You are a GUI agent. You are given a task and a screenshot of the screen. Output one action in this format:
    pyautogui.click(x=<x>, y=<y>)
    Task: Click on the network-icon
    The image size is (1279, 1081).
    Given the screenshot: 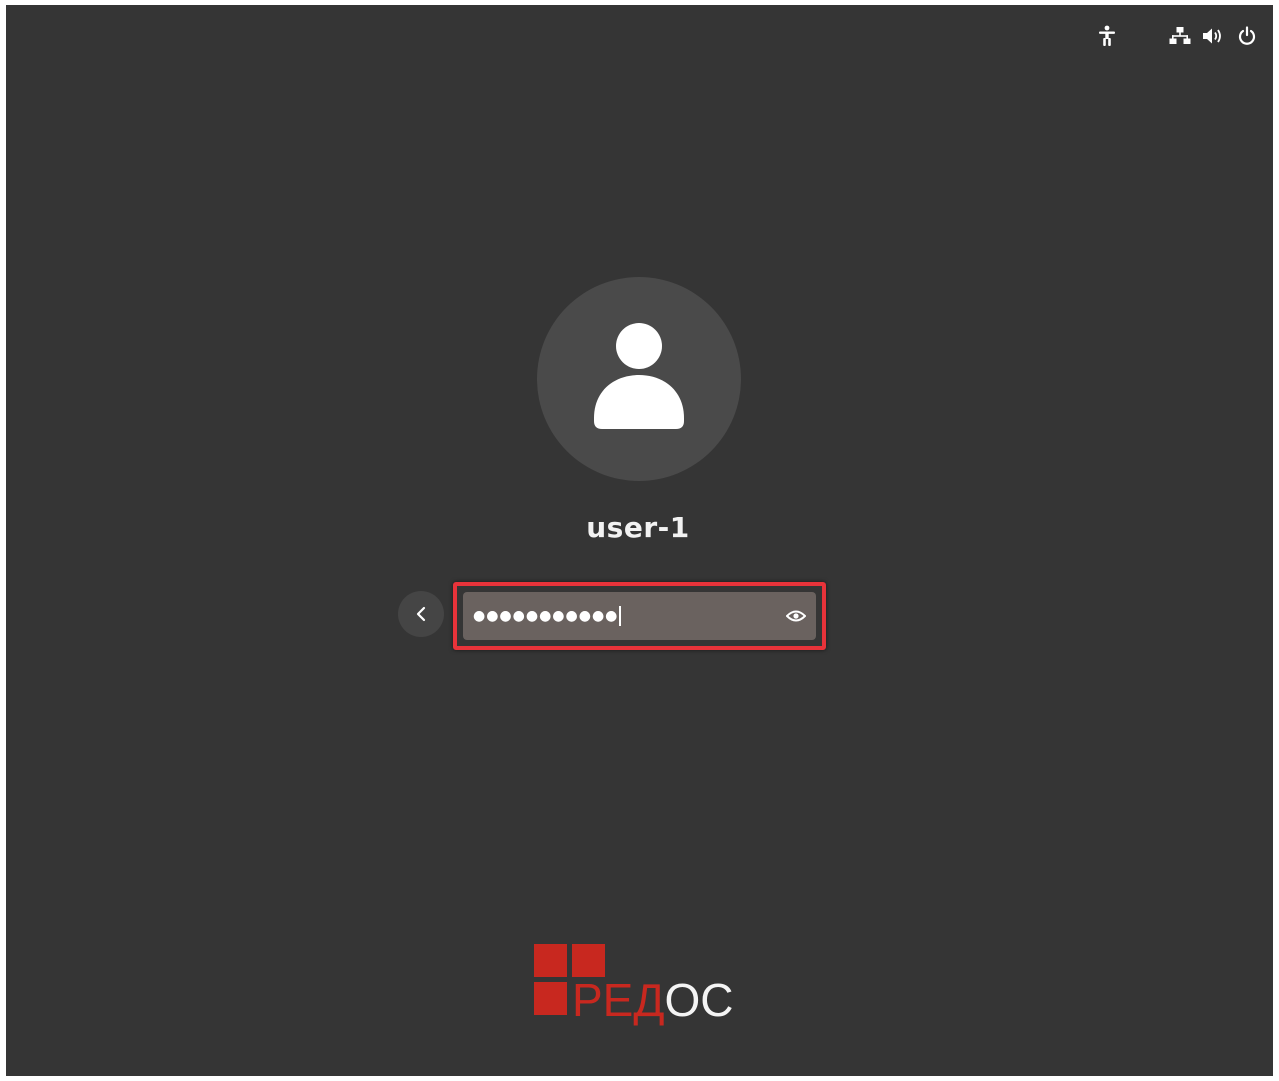 What is the action you would take?
    pyautogui.click(x=1180, y=36)
    